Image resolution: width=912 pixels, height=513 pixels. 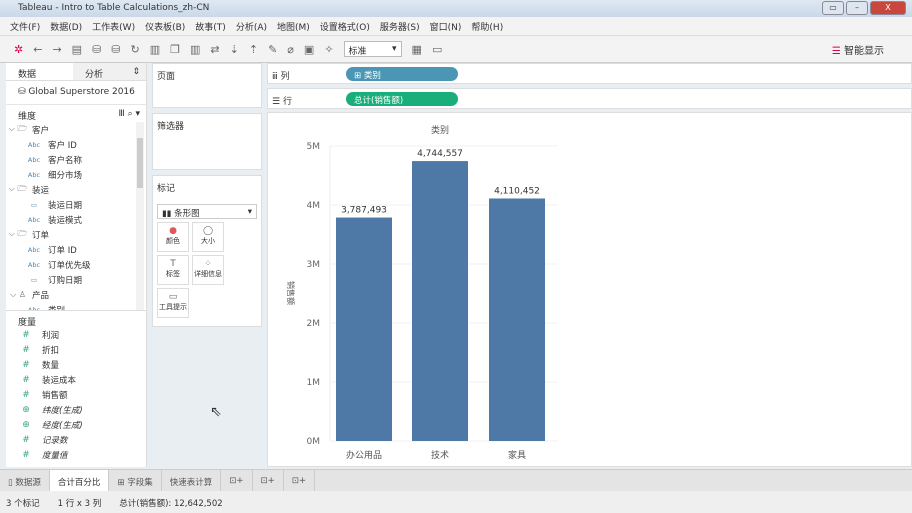 I want to click on globe-icon: ⊕, so click(x=26, y=409).